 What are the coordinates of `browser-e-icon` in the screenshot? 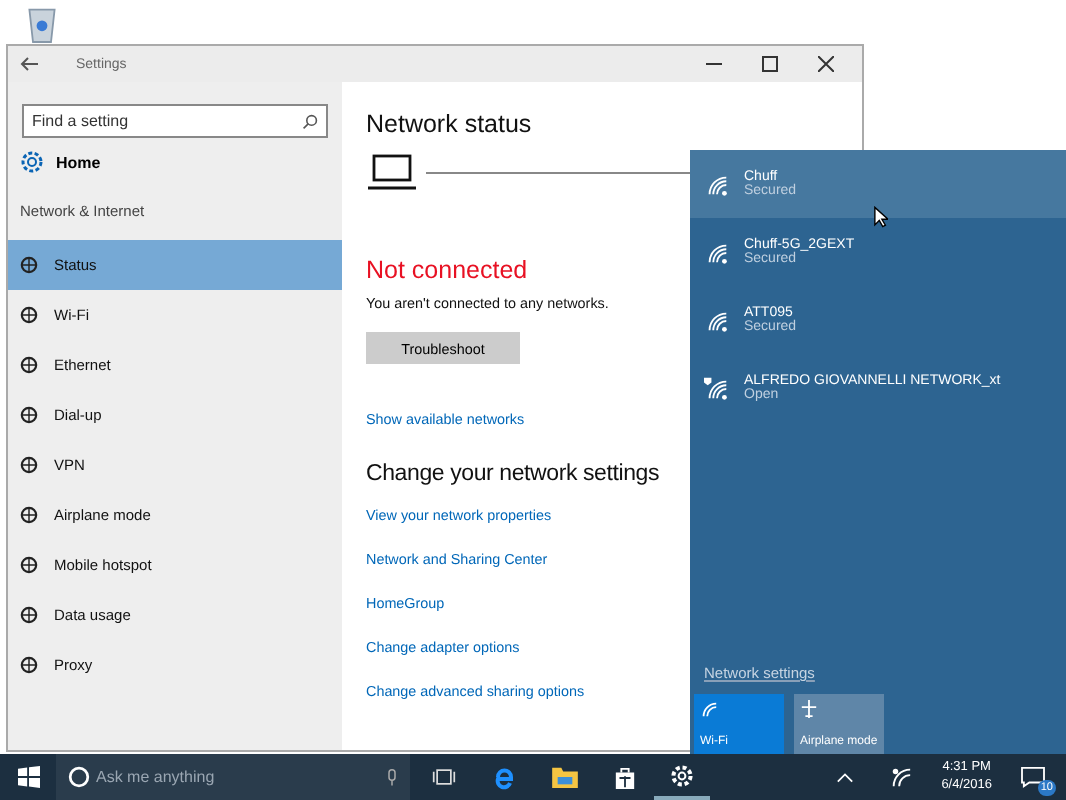 It's located at (504, 777).